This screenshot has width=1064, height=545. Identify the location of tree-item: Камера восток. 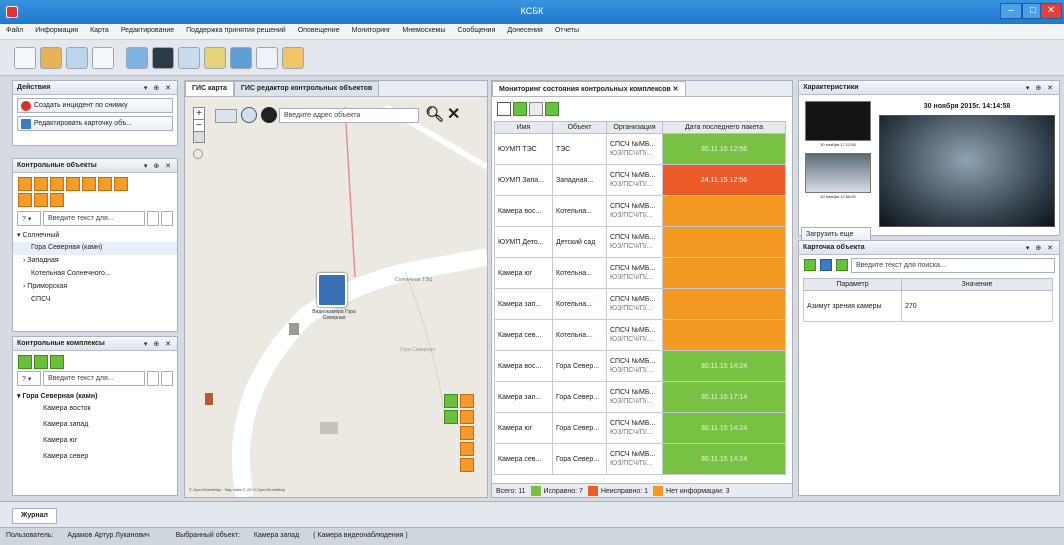
(95, 411).